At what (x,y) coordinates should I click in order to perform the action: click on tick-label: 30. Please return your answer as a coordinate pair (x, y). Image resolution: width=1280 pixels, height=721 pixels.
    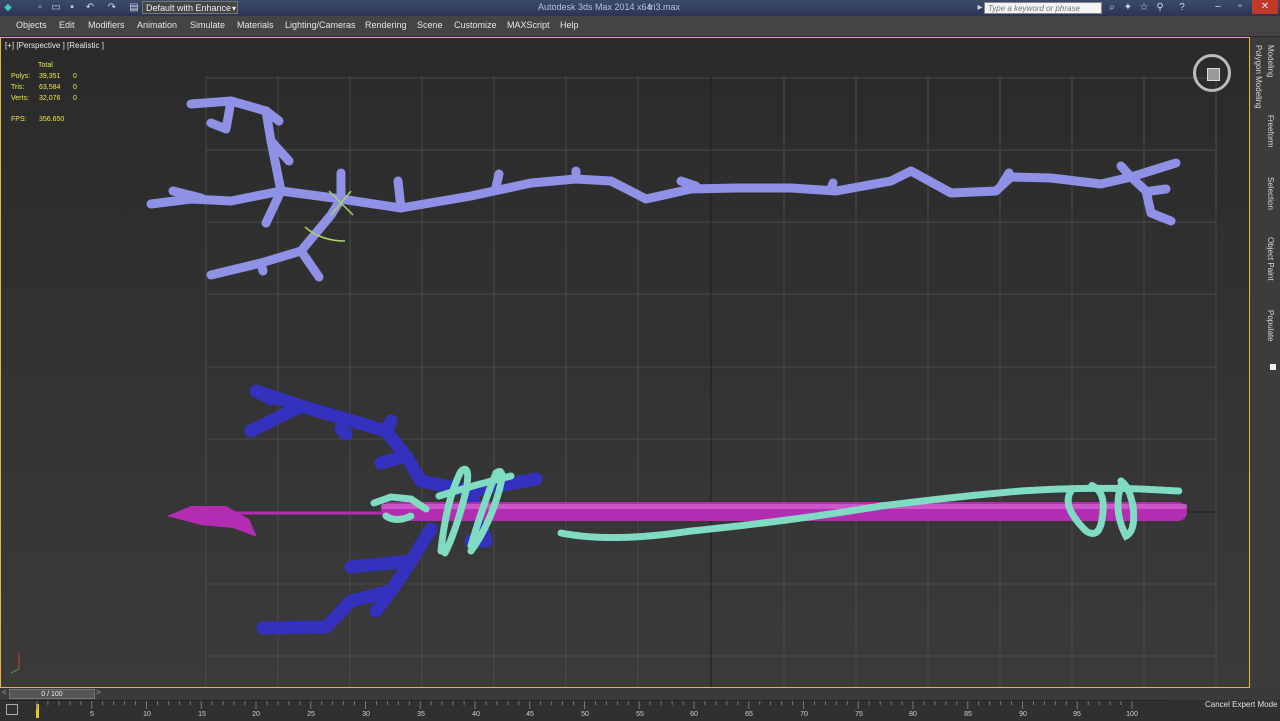
    Looking at the image, I should click on (366, 714).